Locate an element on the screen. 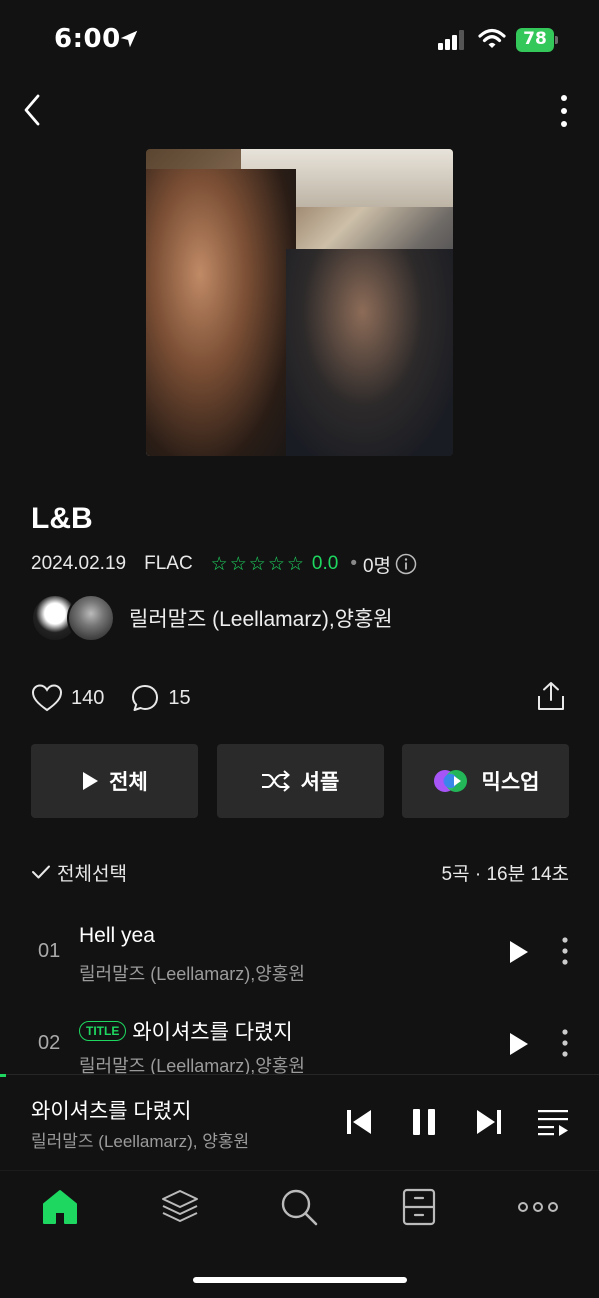 This screenshot has width=599, height=1298. list-header: 전체선택 5곡 · 16분 14초 is located at coordinates (300, 872).